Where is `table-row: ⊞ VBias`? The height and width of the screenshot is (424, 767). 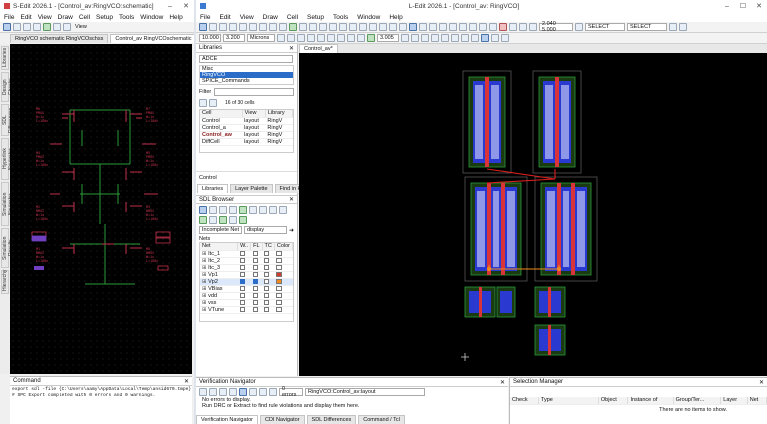
table-row: ⊞ VBias is located at coordinates (246, 289).